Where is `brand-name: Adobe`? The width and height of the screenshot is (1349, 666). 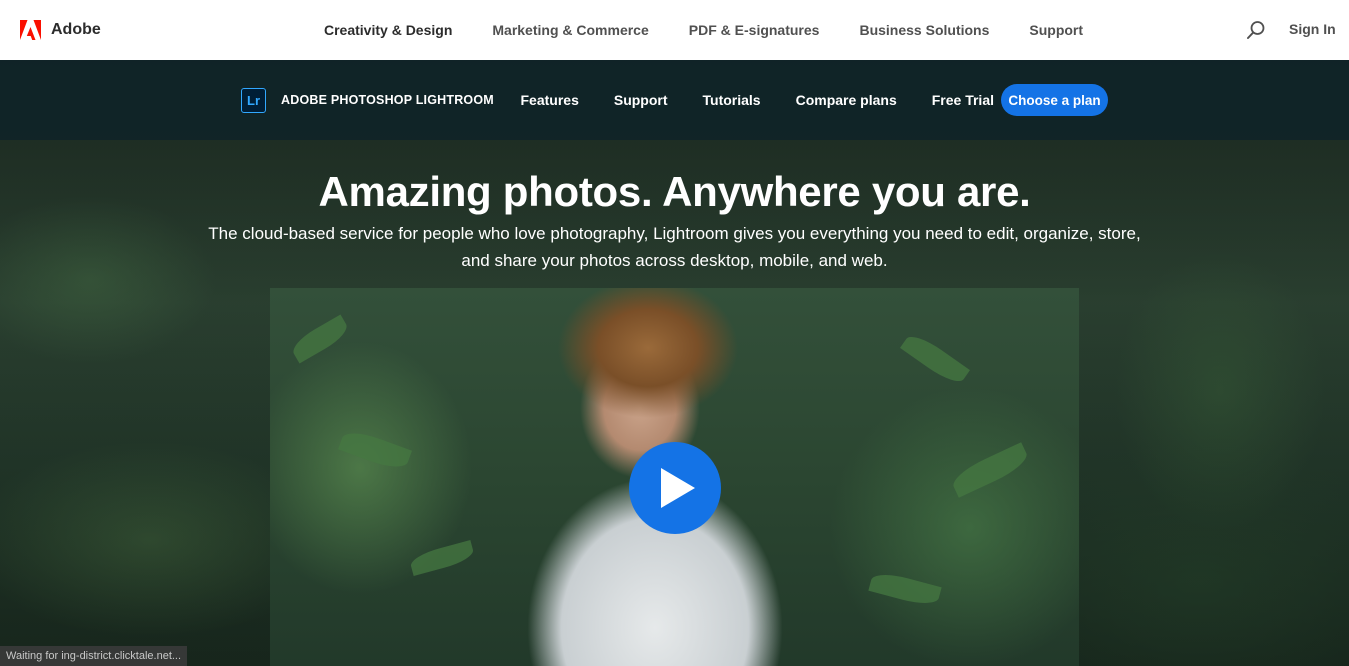
brand-name: Adobe is located at coordinates (76, 29).